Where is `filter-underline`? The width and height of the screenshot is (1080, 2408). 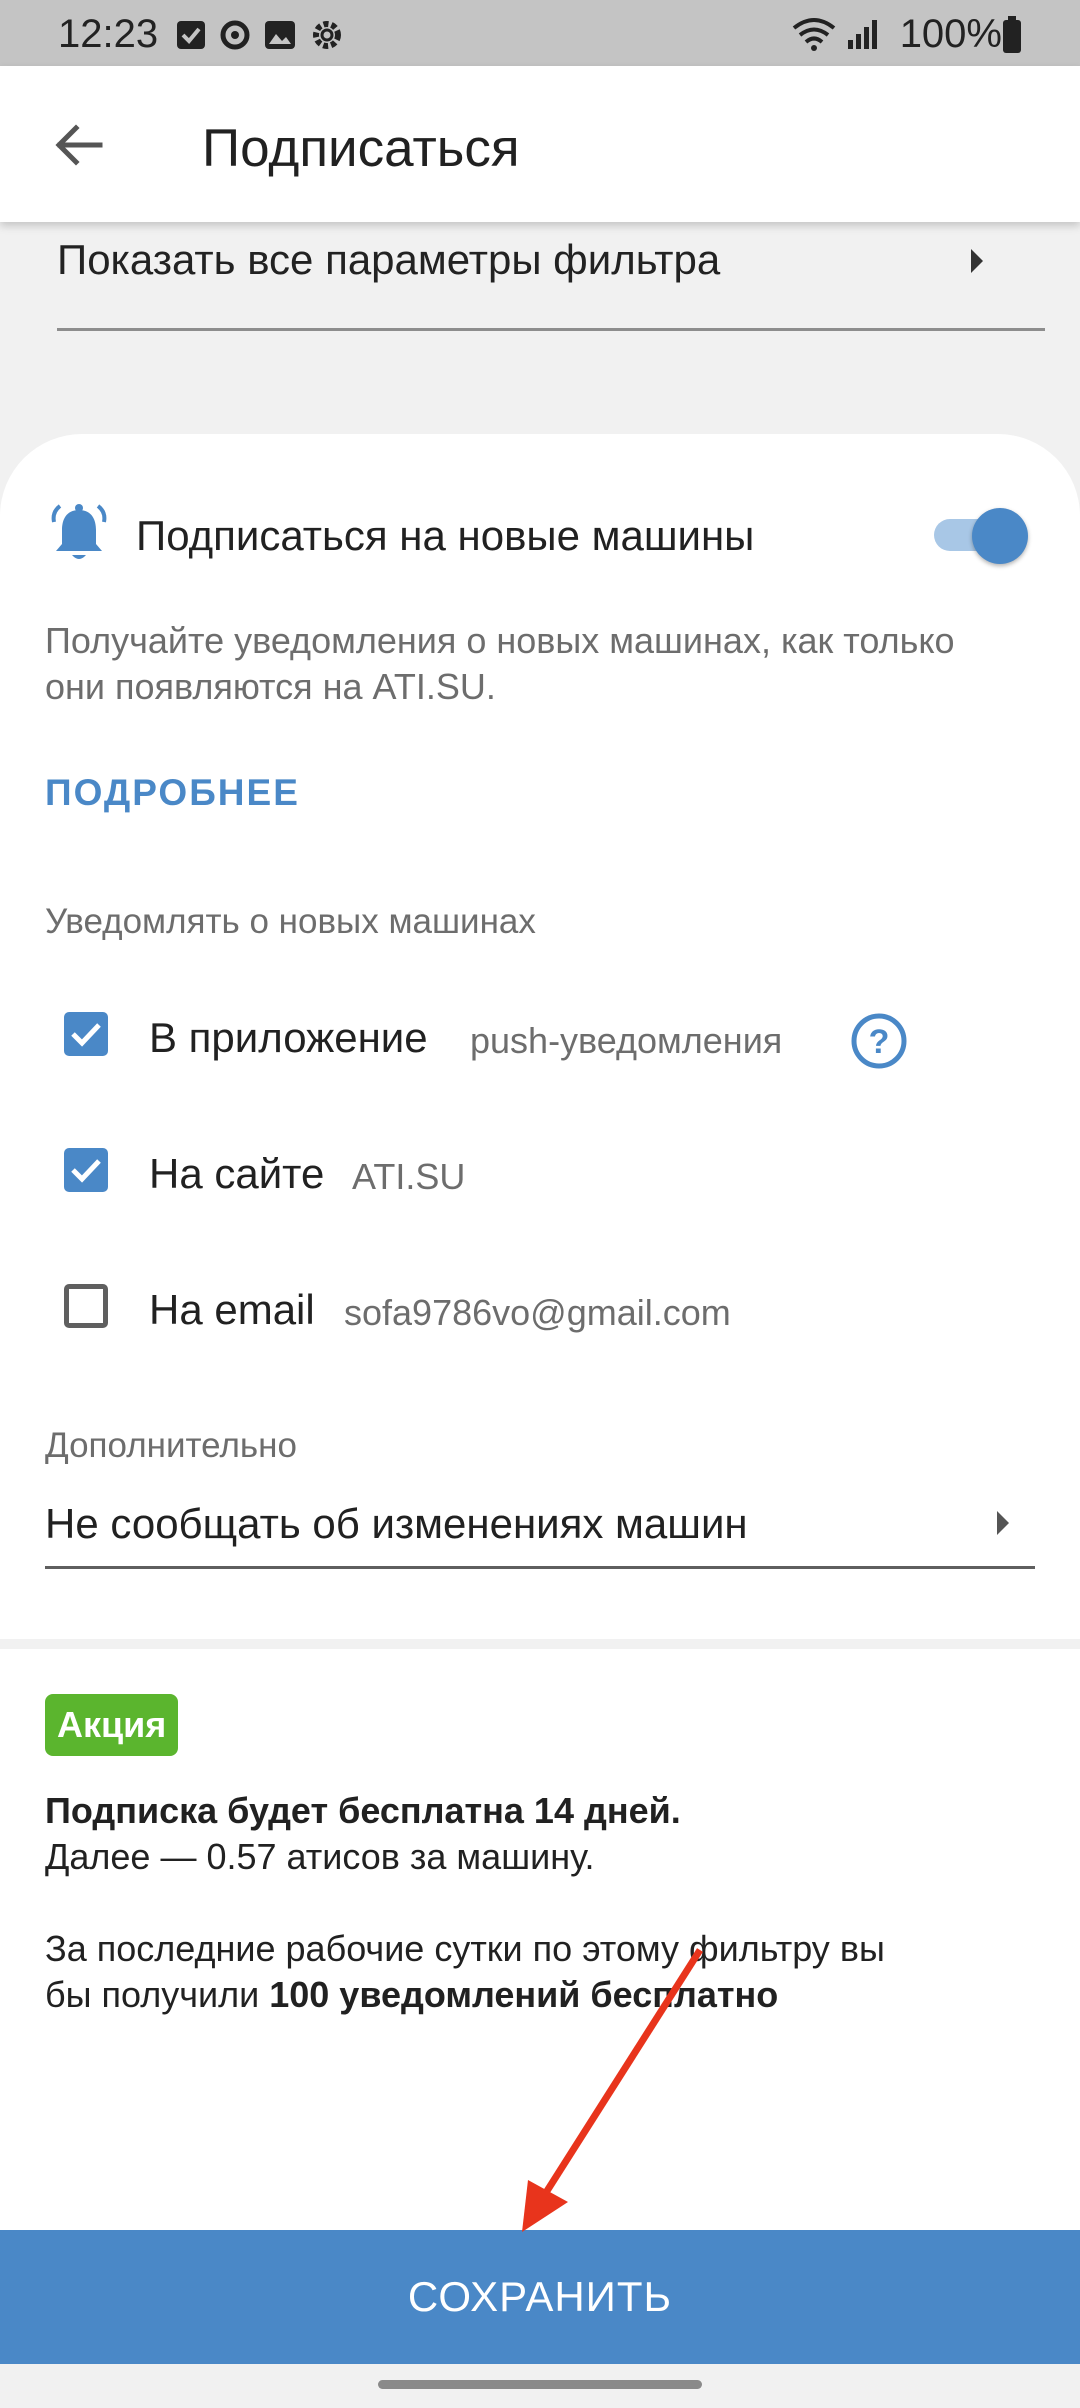 filter-underline is located at coordinates (551, 329).